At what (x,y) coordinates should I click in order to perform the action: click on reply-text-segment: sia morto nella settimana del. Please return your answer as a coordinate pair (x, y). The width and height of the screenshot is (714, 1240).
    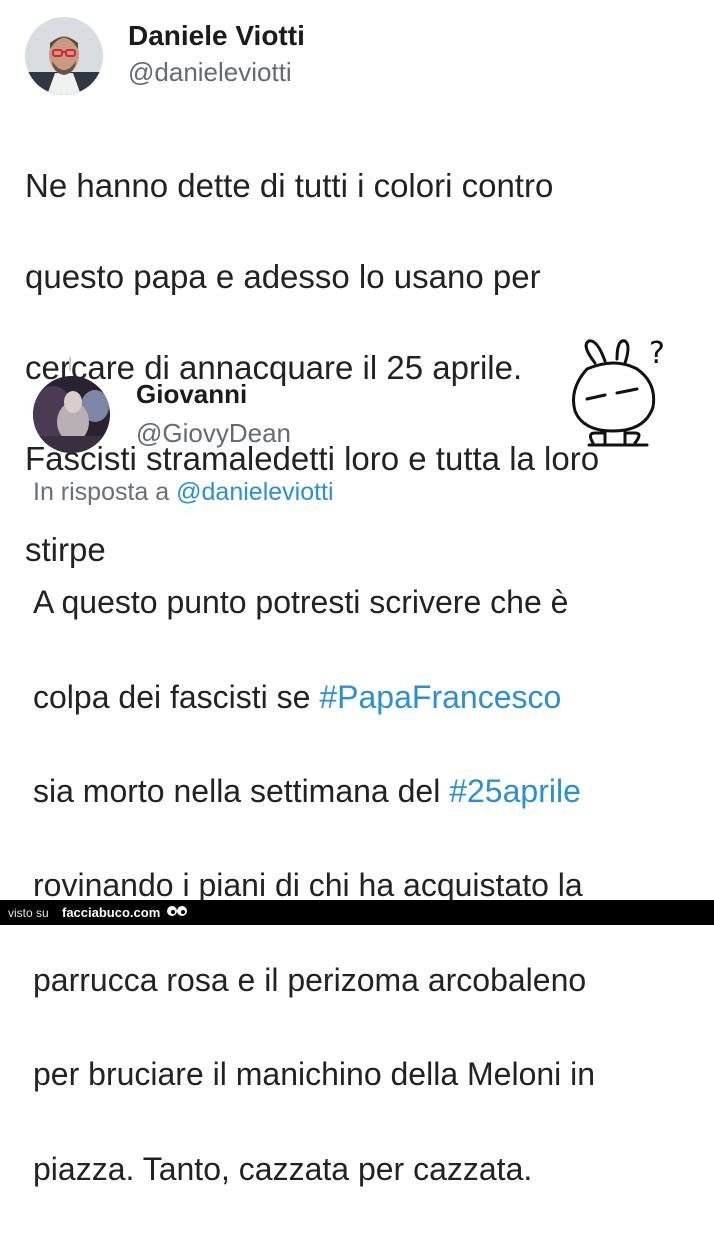
    Looking at the image, I should click on (241, 791).